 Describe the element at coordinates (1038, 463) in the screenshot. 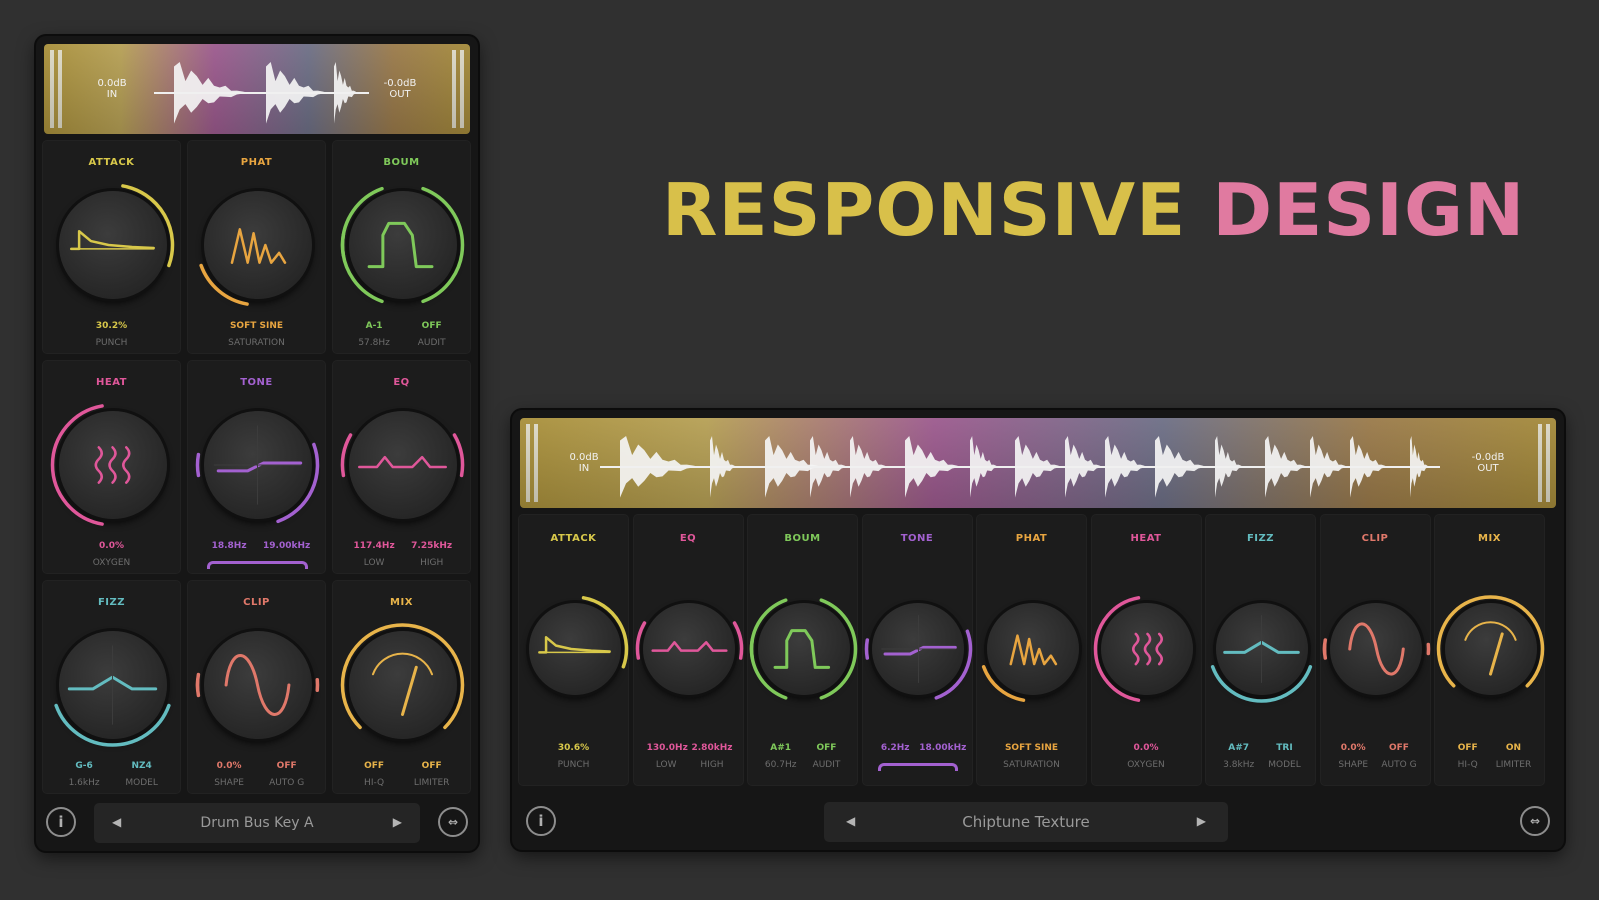

I see `waveform-display: 0.0dB IN -0.0dB OUT` at that location.